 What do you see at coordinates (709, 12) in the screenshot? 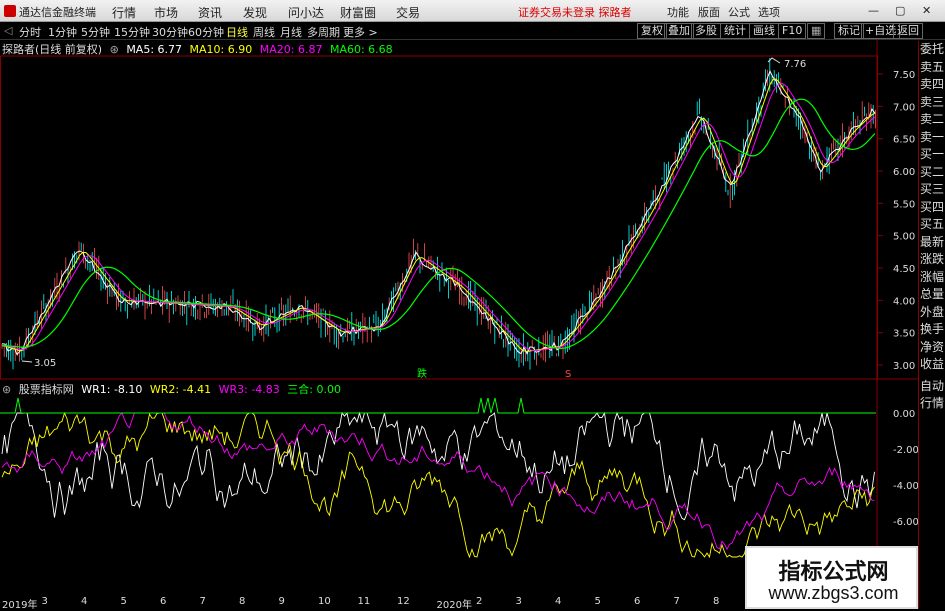
I see `menu-layout: 版面` at bounding box center [709, 12].